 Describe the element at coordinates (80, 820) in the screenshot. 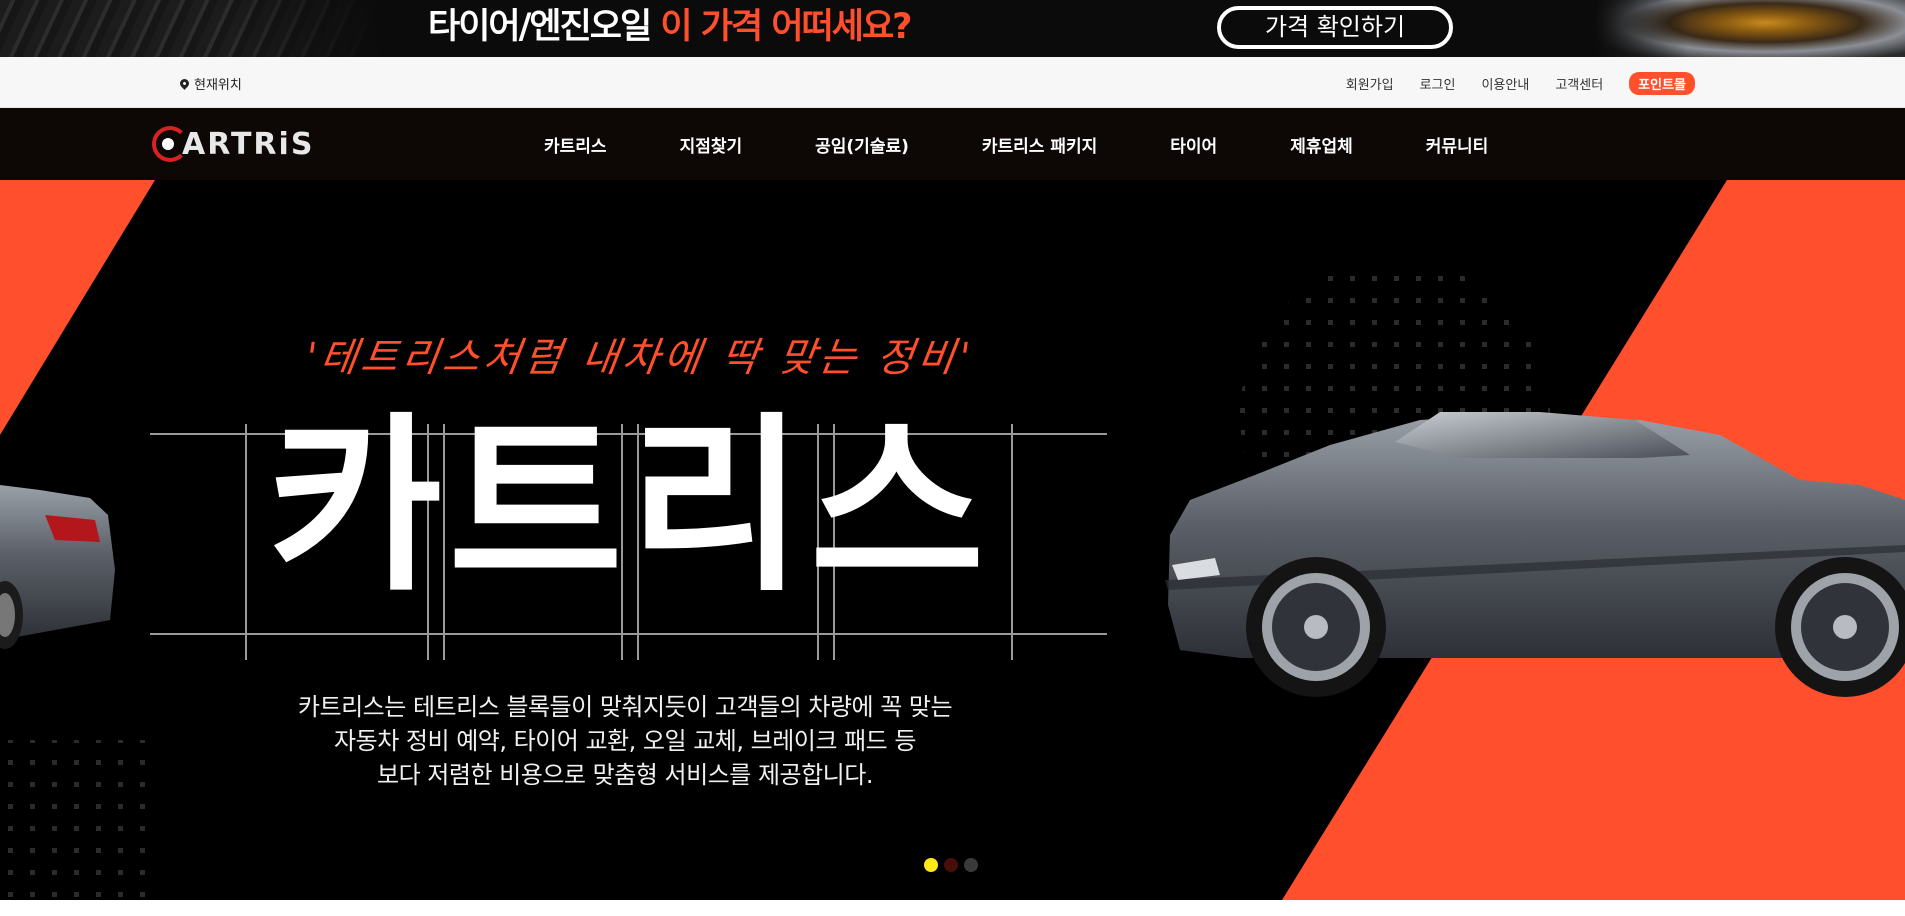

I see `dot-pattern-left` at that location.